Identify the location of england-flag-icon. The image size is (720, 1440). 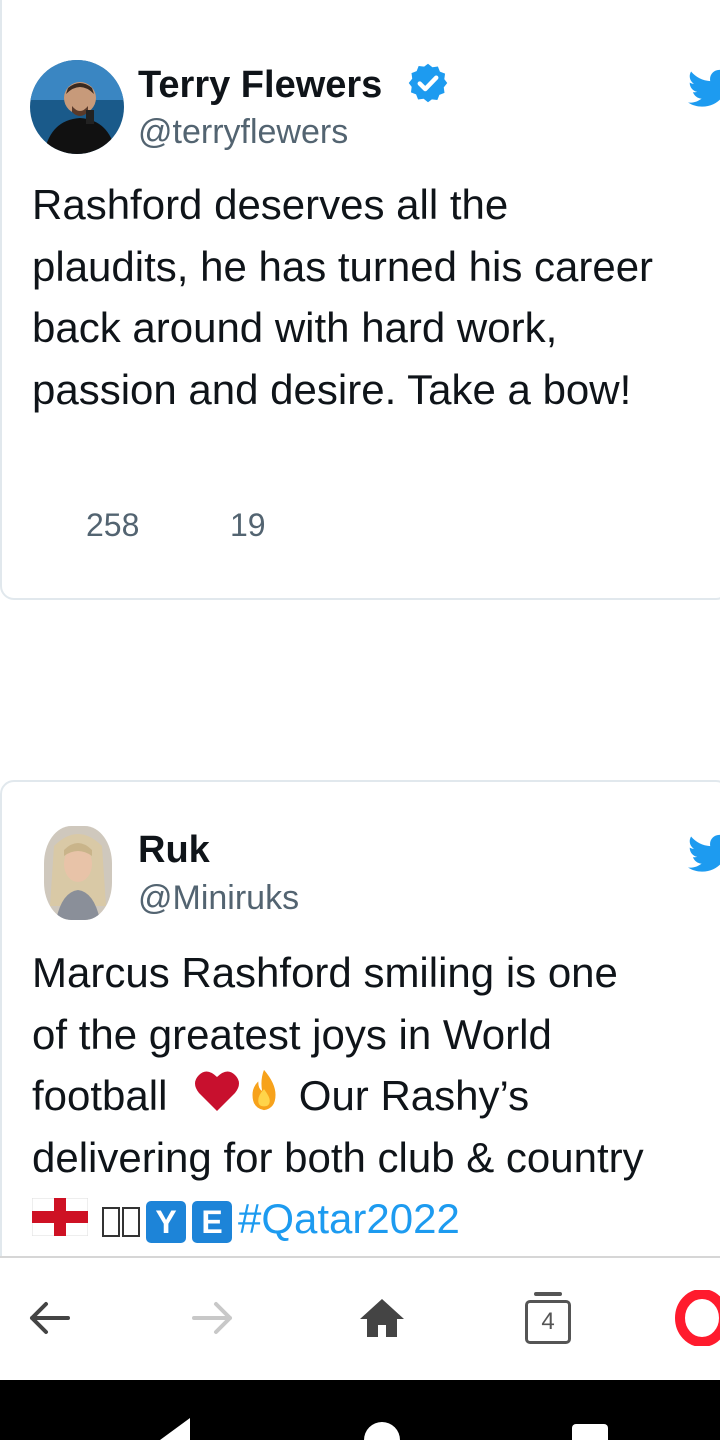
(60, 1220).